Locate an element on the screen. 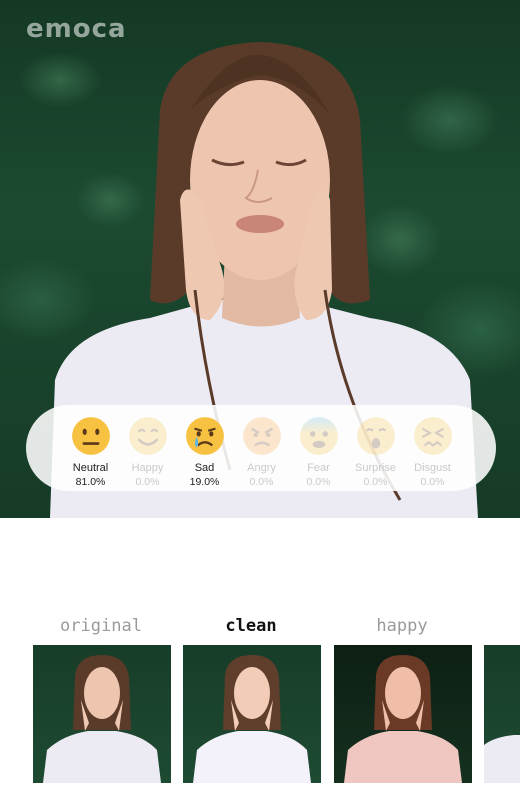 This screenshot has height=792, width=520. angry-face-icon is located at coordinates (261, 436).